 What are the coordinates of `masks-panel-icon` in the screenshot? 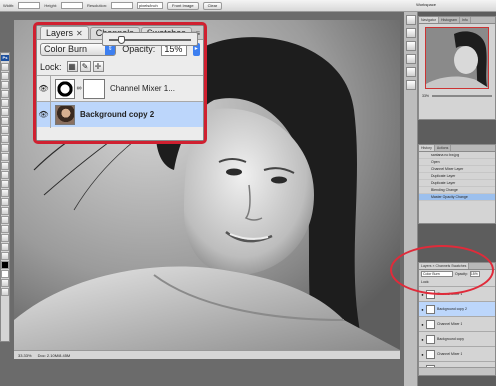 It's located at (410, 85).